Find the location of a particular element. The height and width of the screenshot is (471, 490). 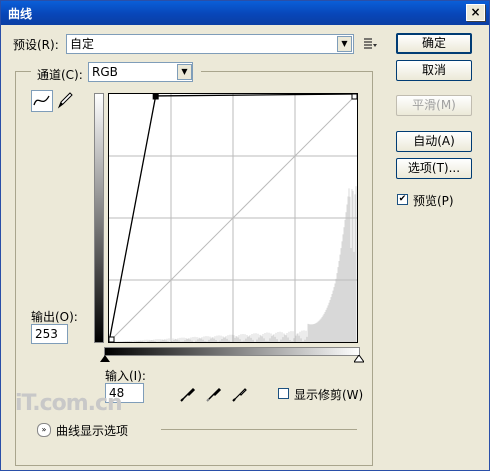

white-eyedropper-icon is located at coordinates (240, 394).